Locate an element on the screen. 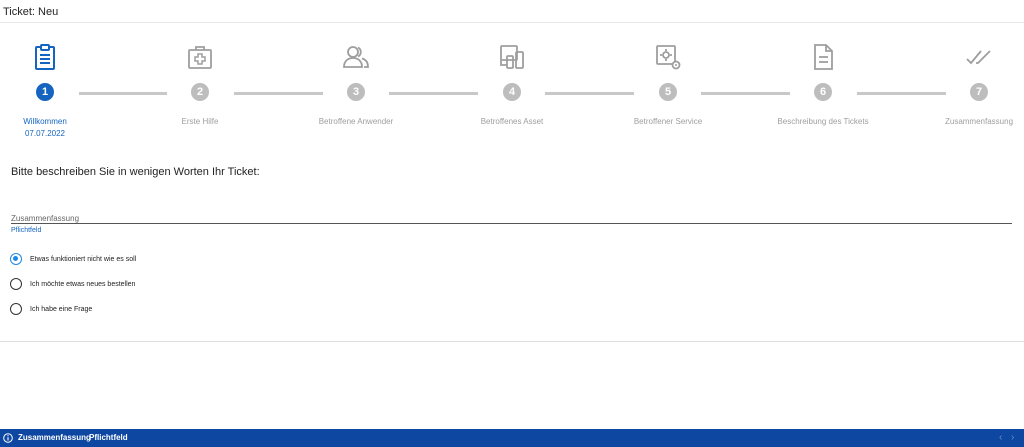  option-something-broken: Etwas funktioniert nicht wie es soll is located at coordinates (73, 259).